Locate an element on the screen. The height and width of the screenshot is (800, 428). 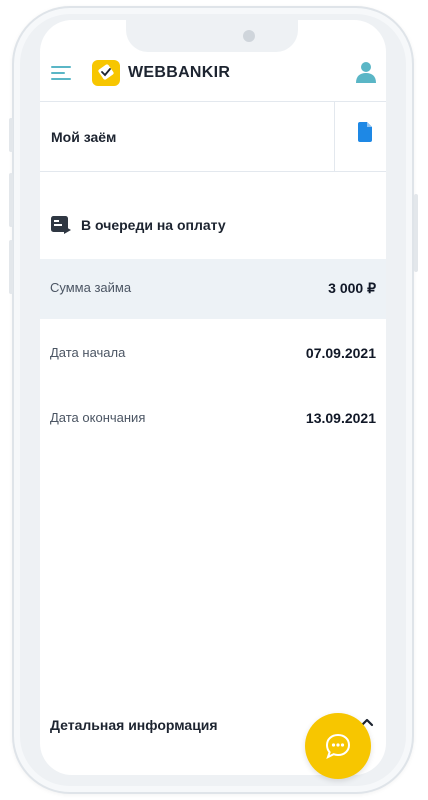
queue-status-icon is located at coordinates (61, 225).